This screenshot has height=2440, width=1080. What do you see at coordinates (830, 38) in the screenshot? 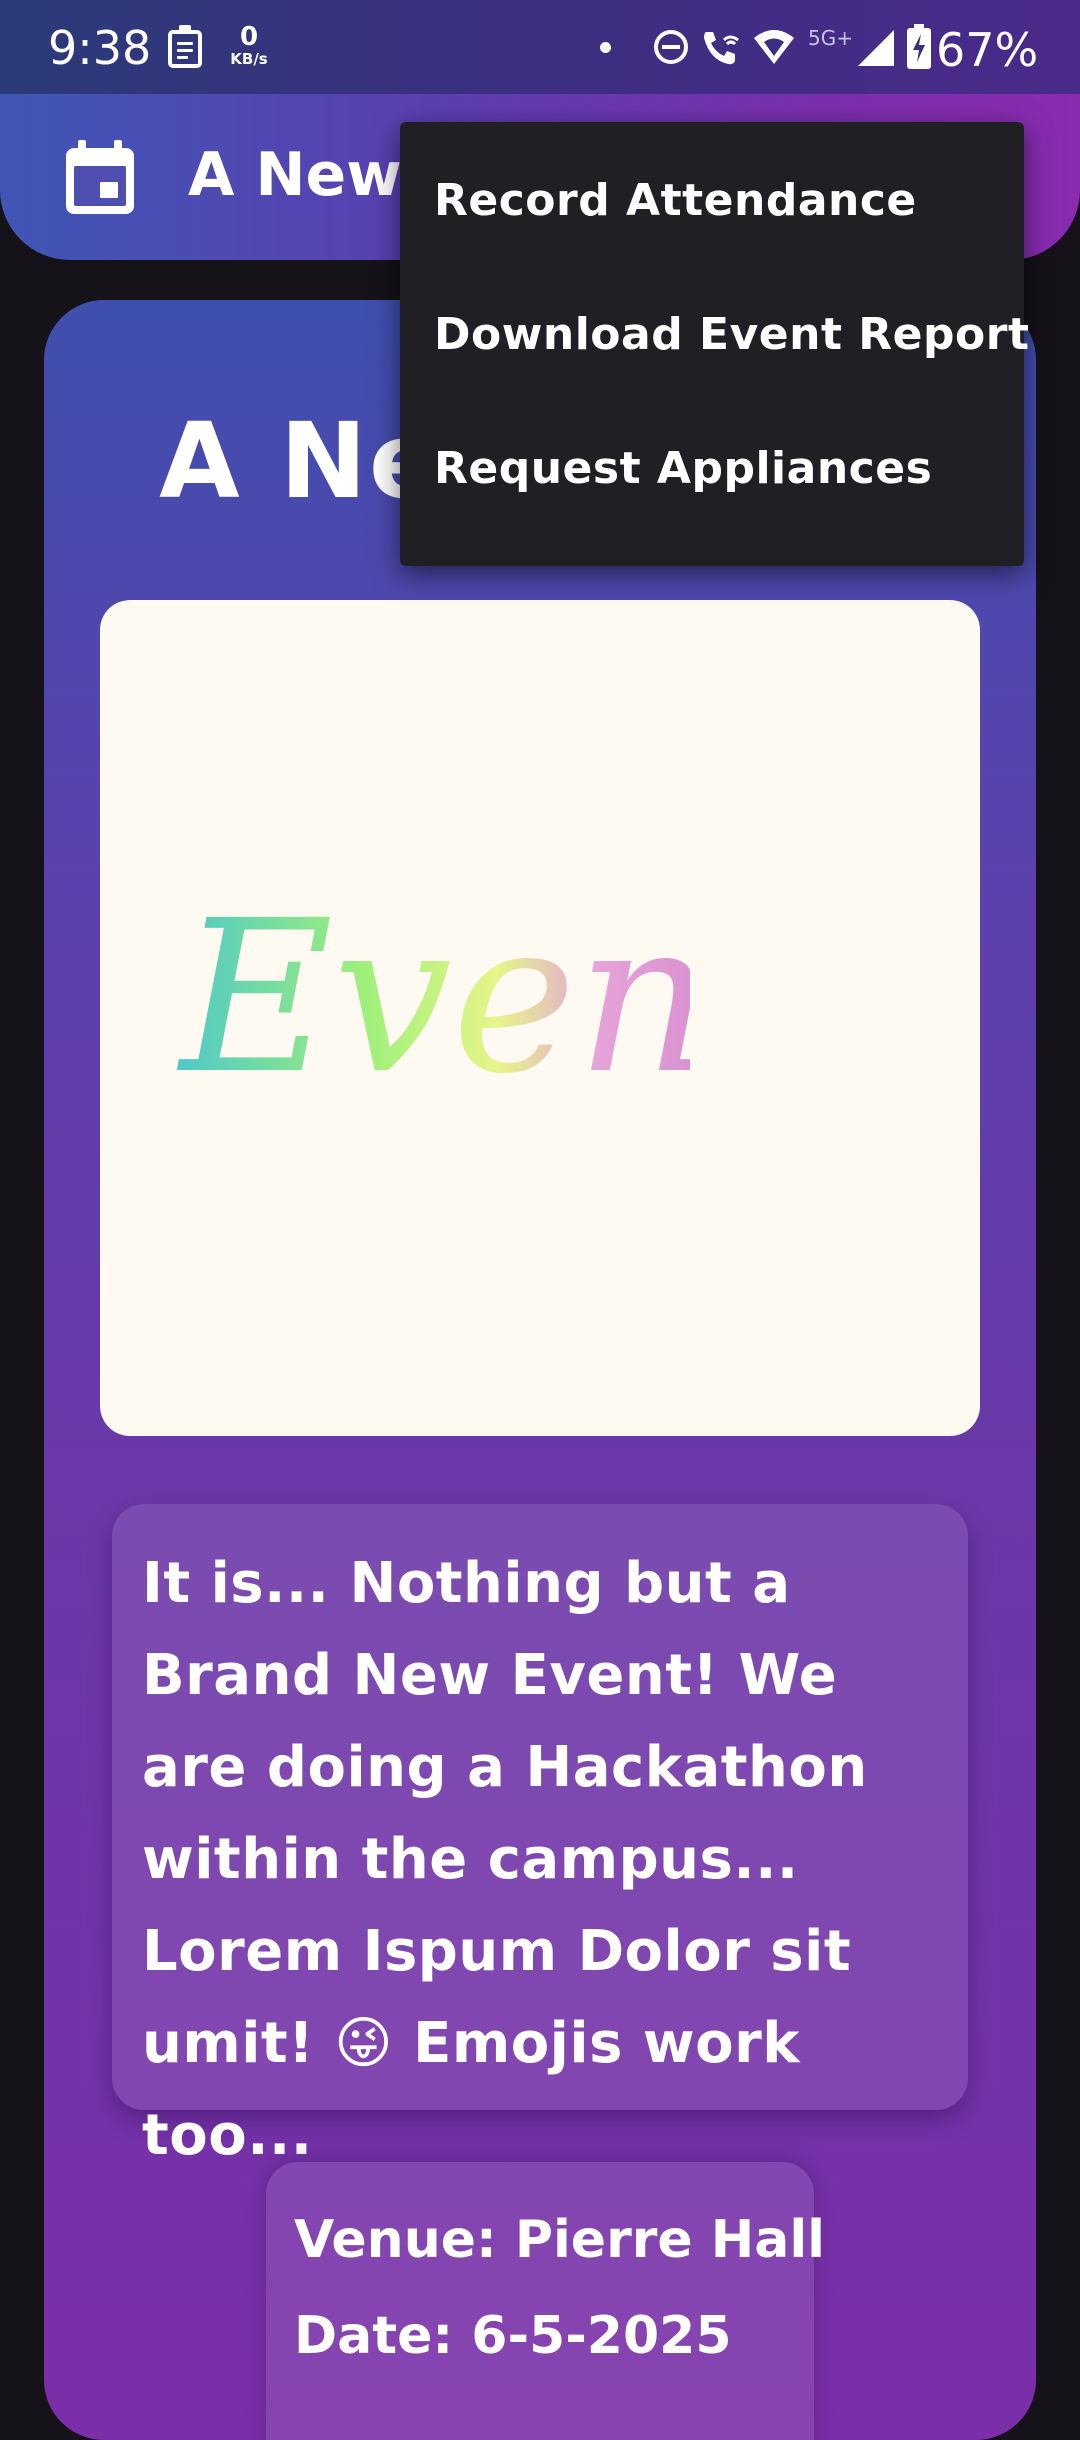
I see `network-type: 5G+` at bounding box center [830, 38].